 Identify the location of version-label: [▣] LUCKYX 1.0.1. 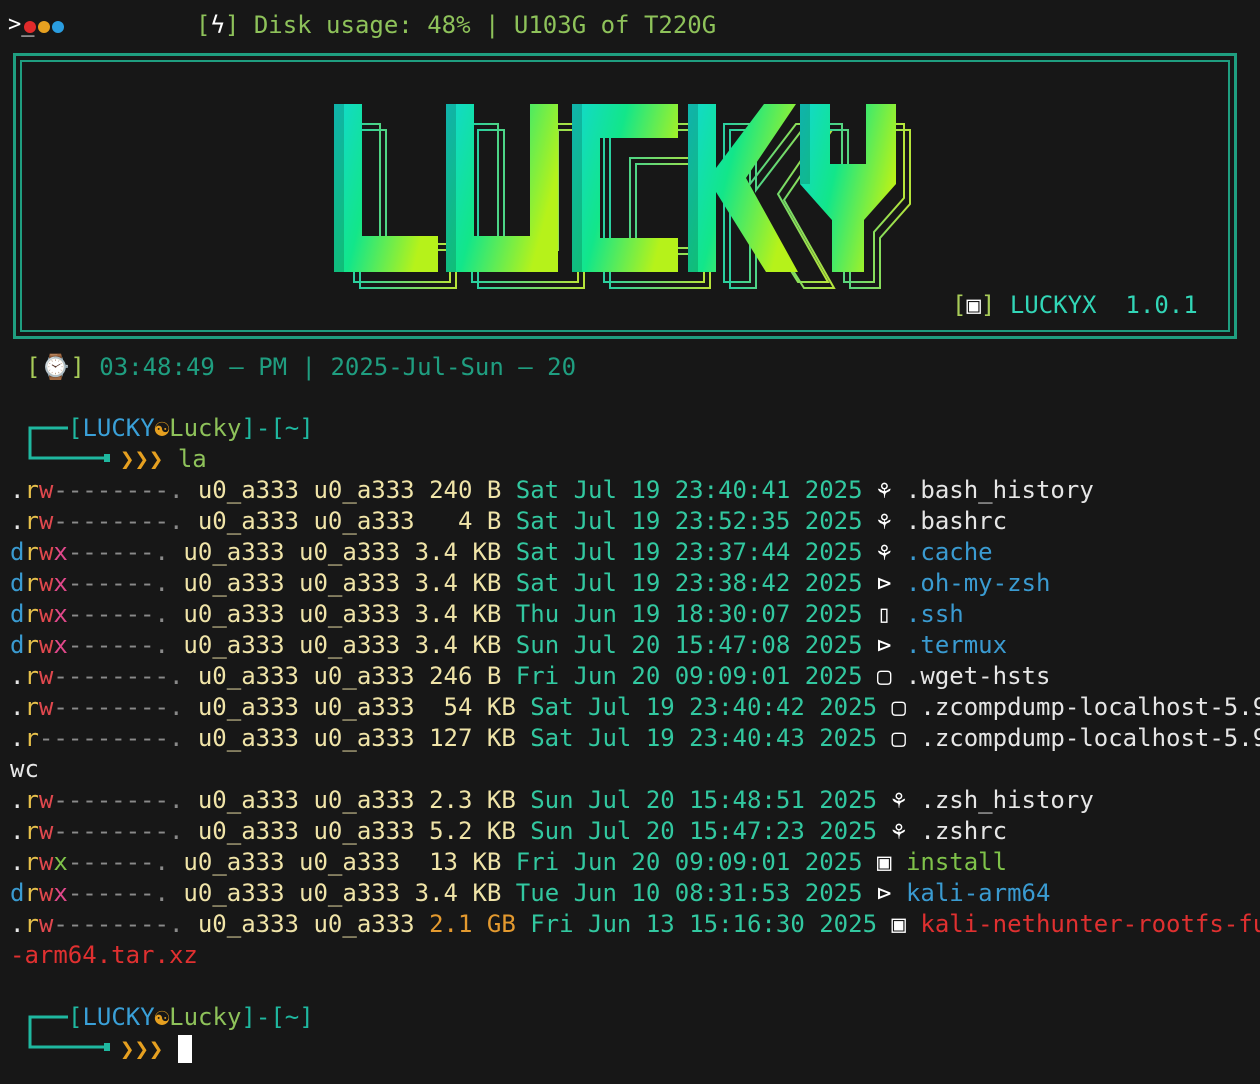
(1075, 305).